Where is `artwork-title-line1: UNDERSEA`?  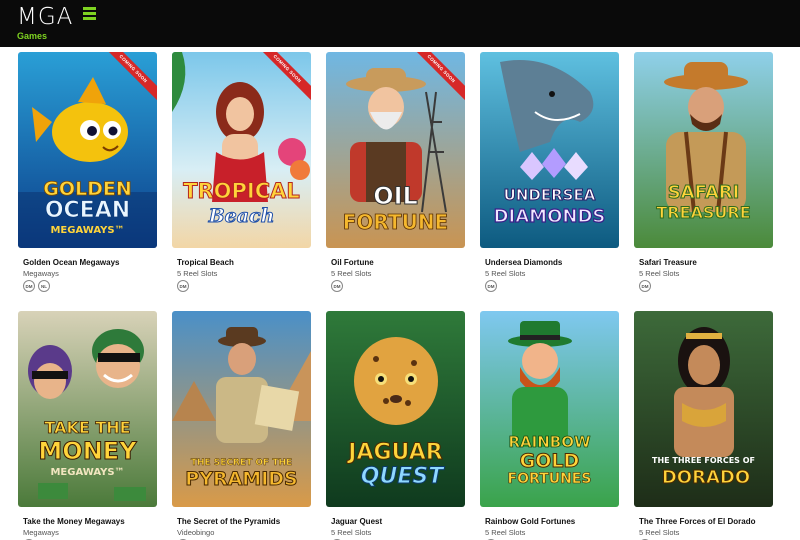
artwork-title-line1: UNDERSEA is located at coordinates (550, 195).